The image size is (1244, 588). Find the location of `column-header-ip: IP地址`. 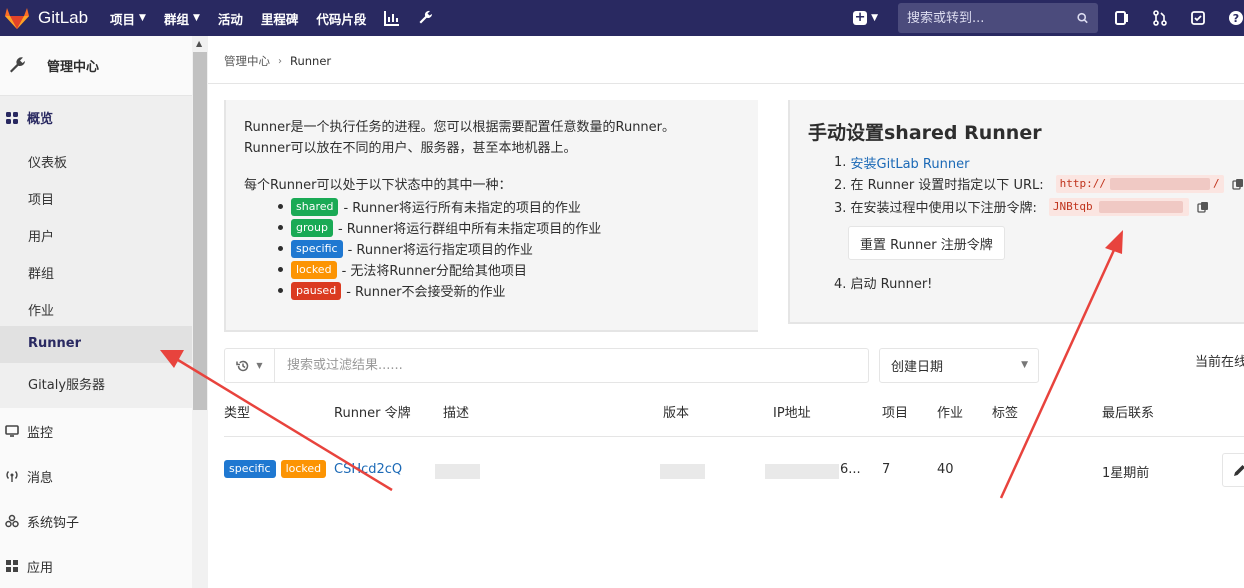

column-header-ip: IP地址 is located at coordinates (792, 413).